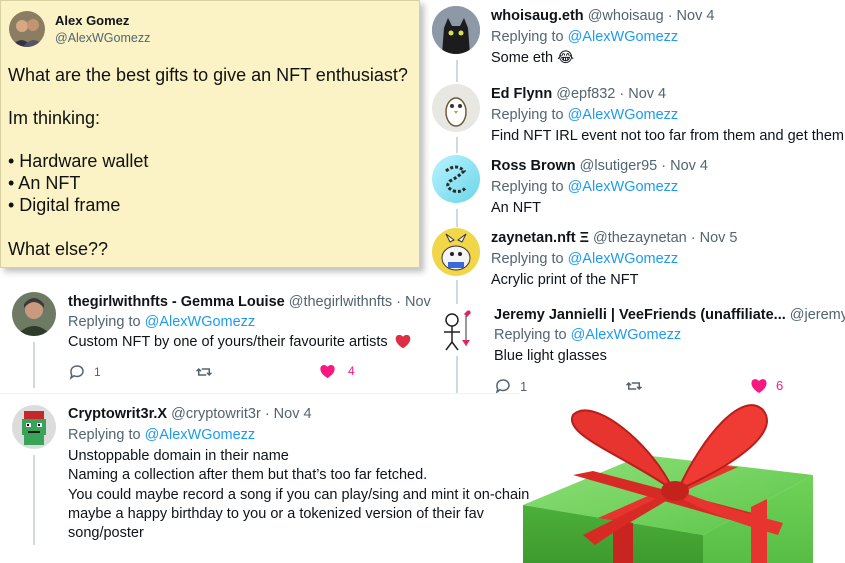  Describe the element at coordinates (351, 371) in the screenshot. I see `like-count: 4` at that location.